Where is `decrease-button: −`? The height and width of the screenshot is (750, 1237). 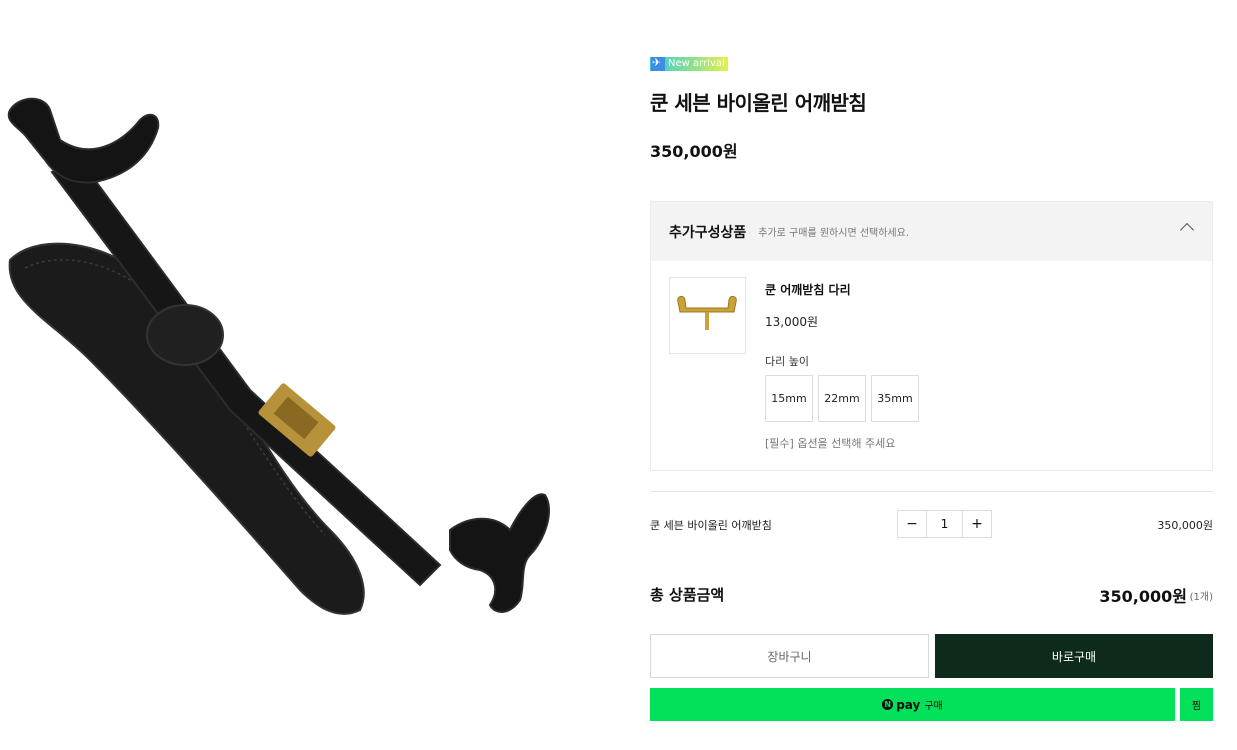
decrease-button: − is located at coordinates (912, 524).